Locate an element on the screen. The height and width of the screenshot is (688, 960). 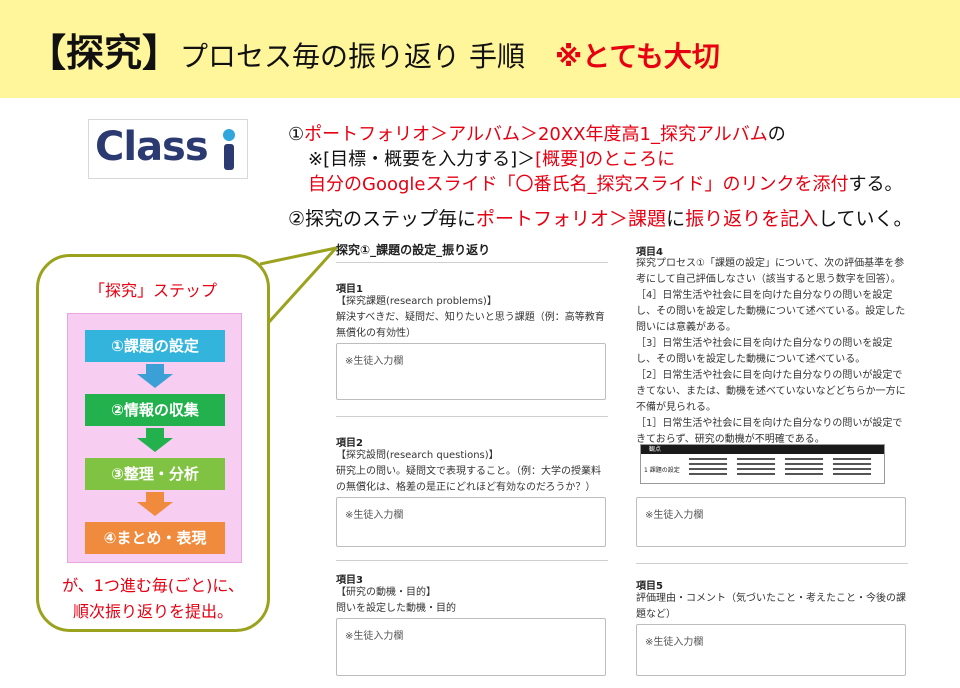
instr1-pre: ① is located at coordinates (296, 134).